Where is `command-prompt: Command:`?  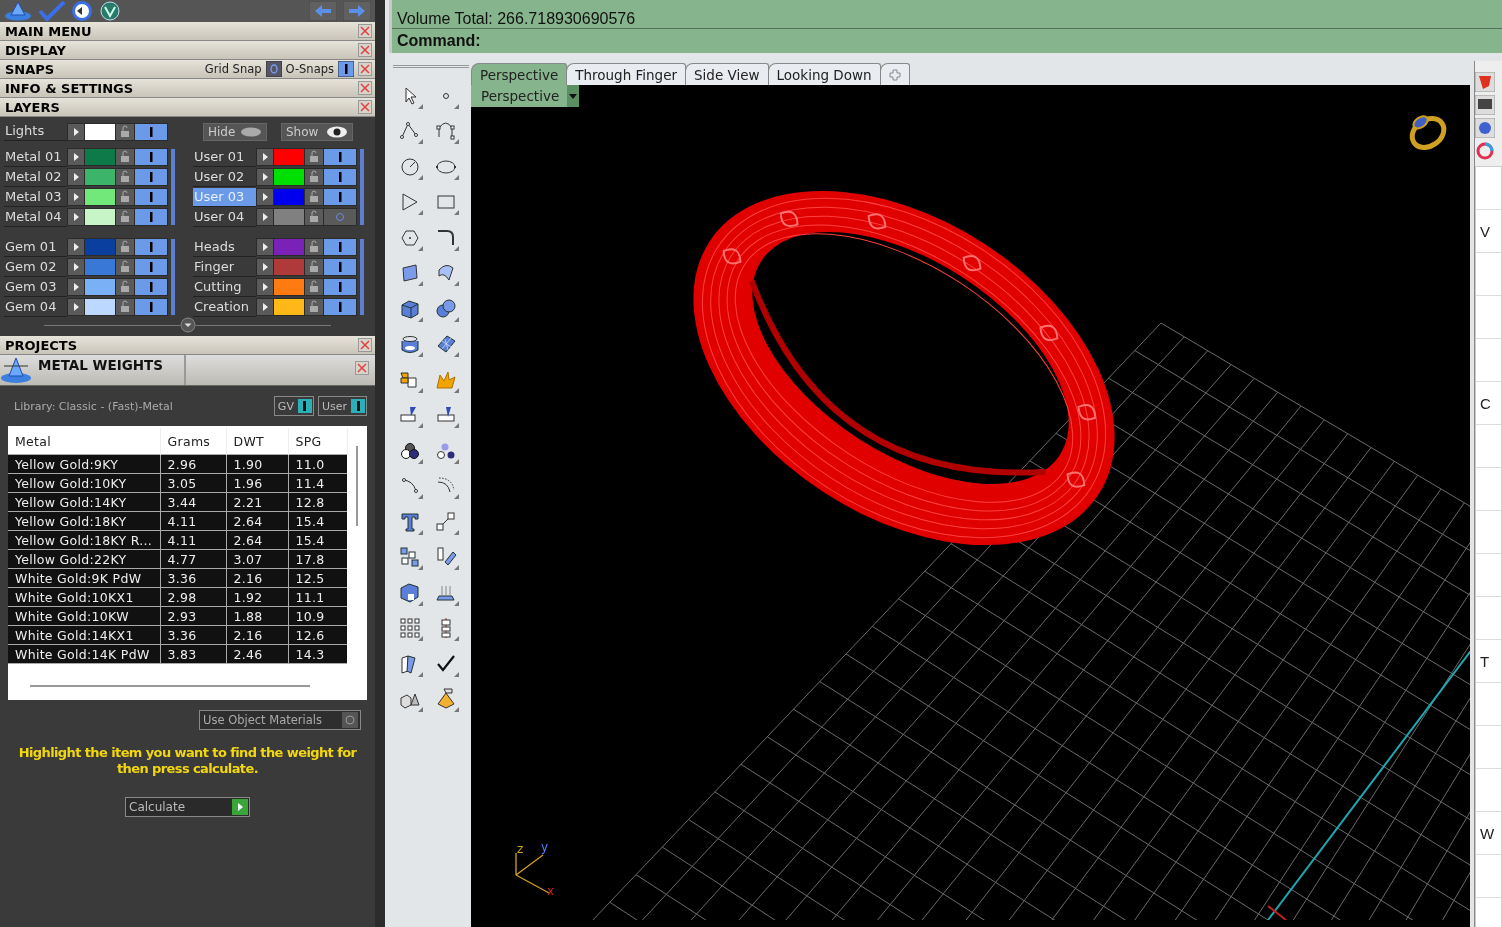 command-prompt: Command: is located at coordinates (439, 41).